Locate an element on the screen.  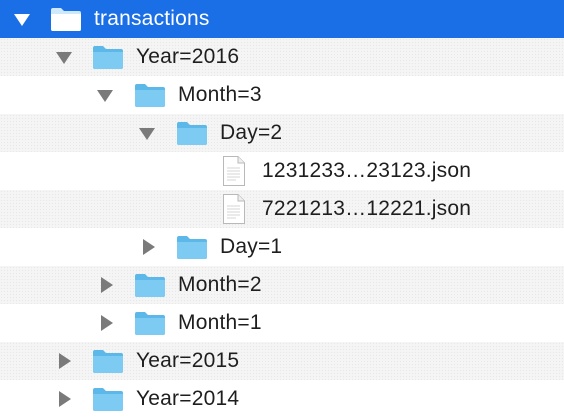
tree-row-month-3: Month=3 is located at coordinates (282, 95).